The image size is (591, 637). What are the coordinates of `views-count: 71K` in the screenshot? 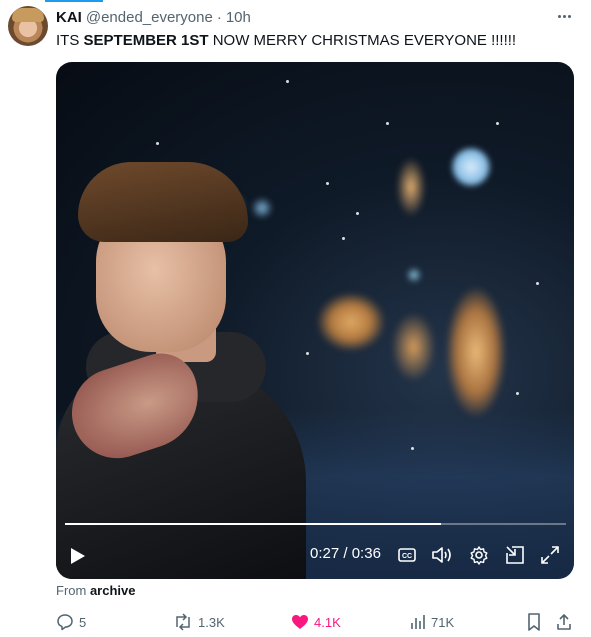 It's located at (443, 622).